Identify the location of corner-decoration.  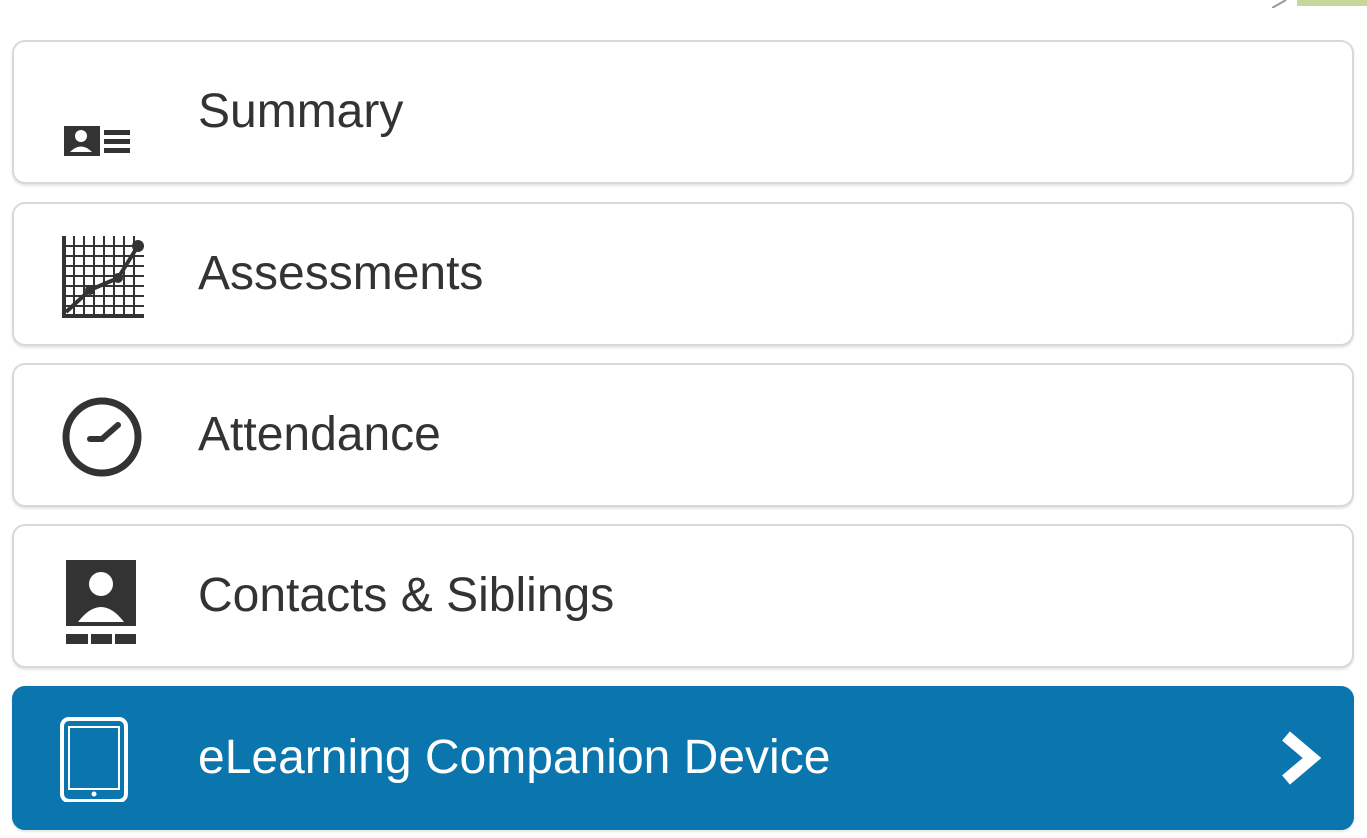
(1319, 4).